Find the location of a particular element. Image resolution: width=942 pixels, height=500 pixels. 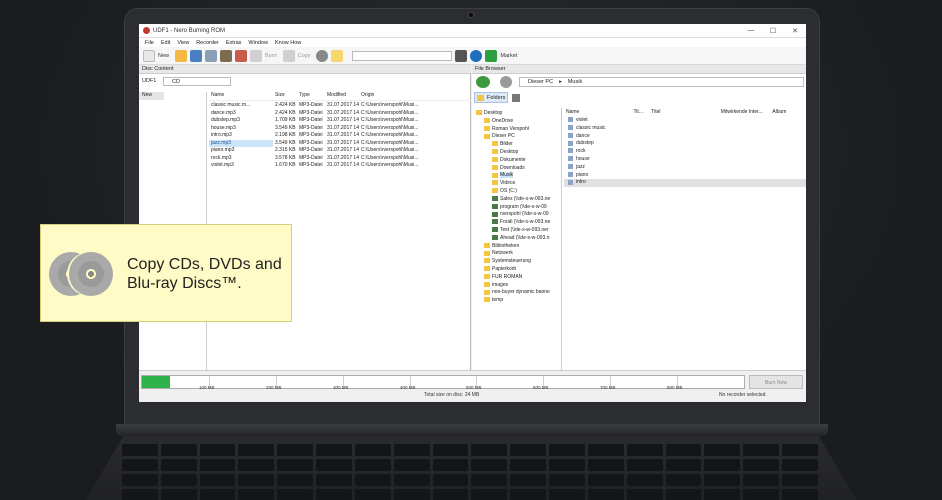

market-icon is located at coordinates (491, 55).